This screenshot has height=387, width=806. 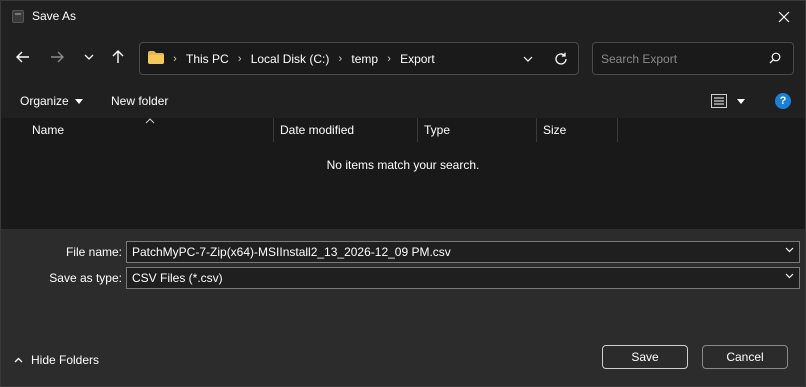 What do you see at coordinates (156, 59) in the screenshot?
I see `folder-icon` at bounding box center [156, 59].